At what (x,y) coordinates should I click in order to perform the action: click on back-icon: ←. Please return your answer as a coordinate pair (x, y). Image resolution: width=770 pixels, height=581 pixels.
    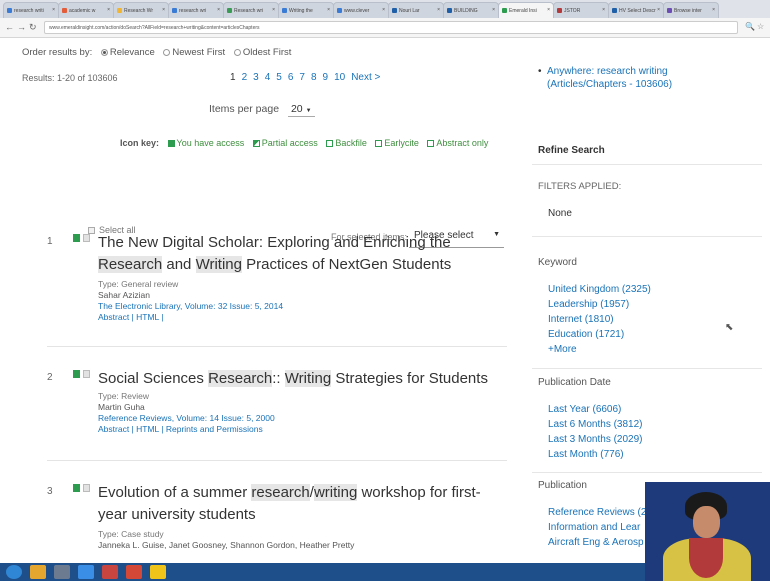
    Looking at the image, I should click on (9, 27).